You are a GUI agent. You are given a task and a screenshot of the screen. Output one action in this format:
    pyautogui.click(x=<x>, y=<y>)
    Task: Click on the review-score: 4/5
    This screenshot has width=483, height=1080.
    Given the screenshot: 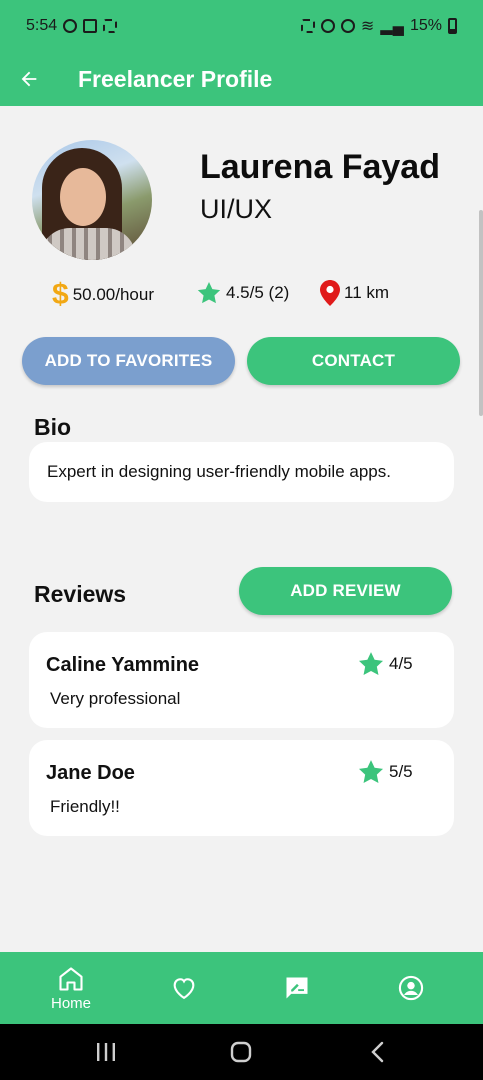 What is the action you would take?
    pyautogui.click(x=385, y=664)
    